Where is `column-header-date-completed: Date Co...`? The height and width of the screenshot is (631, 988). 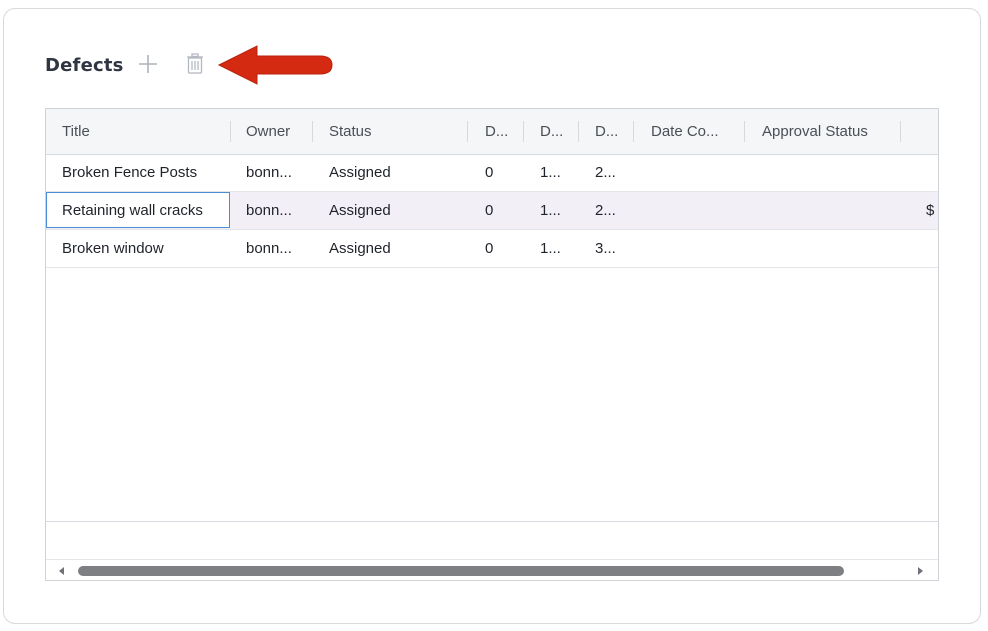 column-header-date-completed: Date Co... is located at coordinates (696, 131).